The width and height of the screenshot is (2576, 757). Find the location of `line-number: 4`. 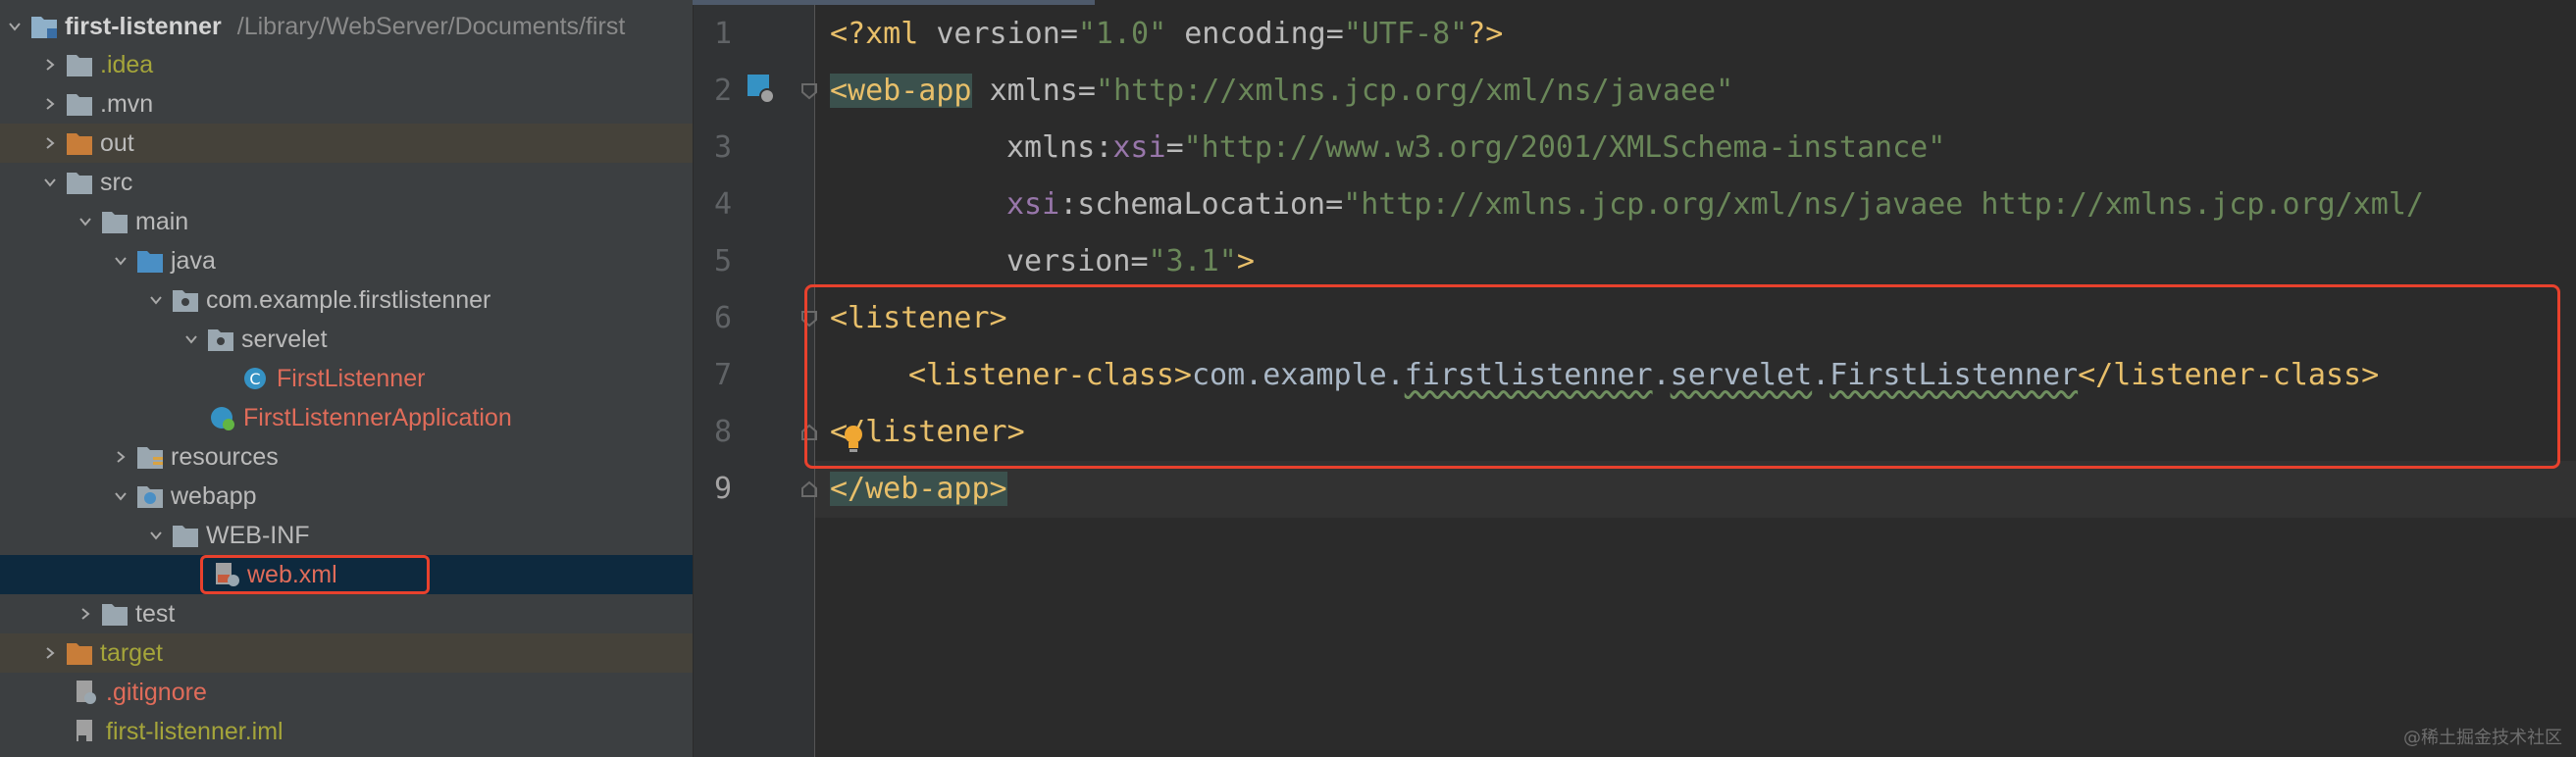

line-number: 4 is located at coordinates (722, 204).